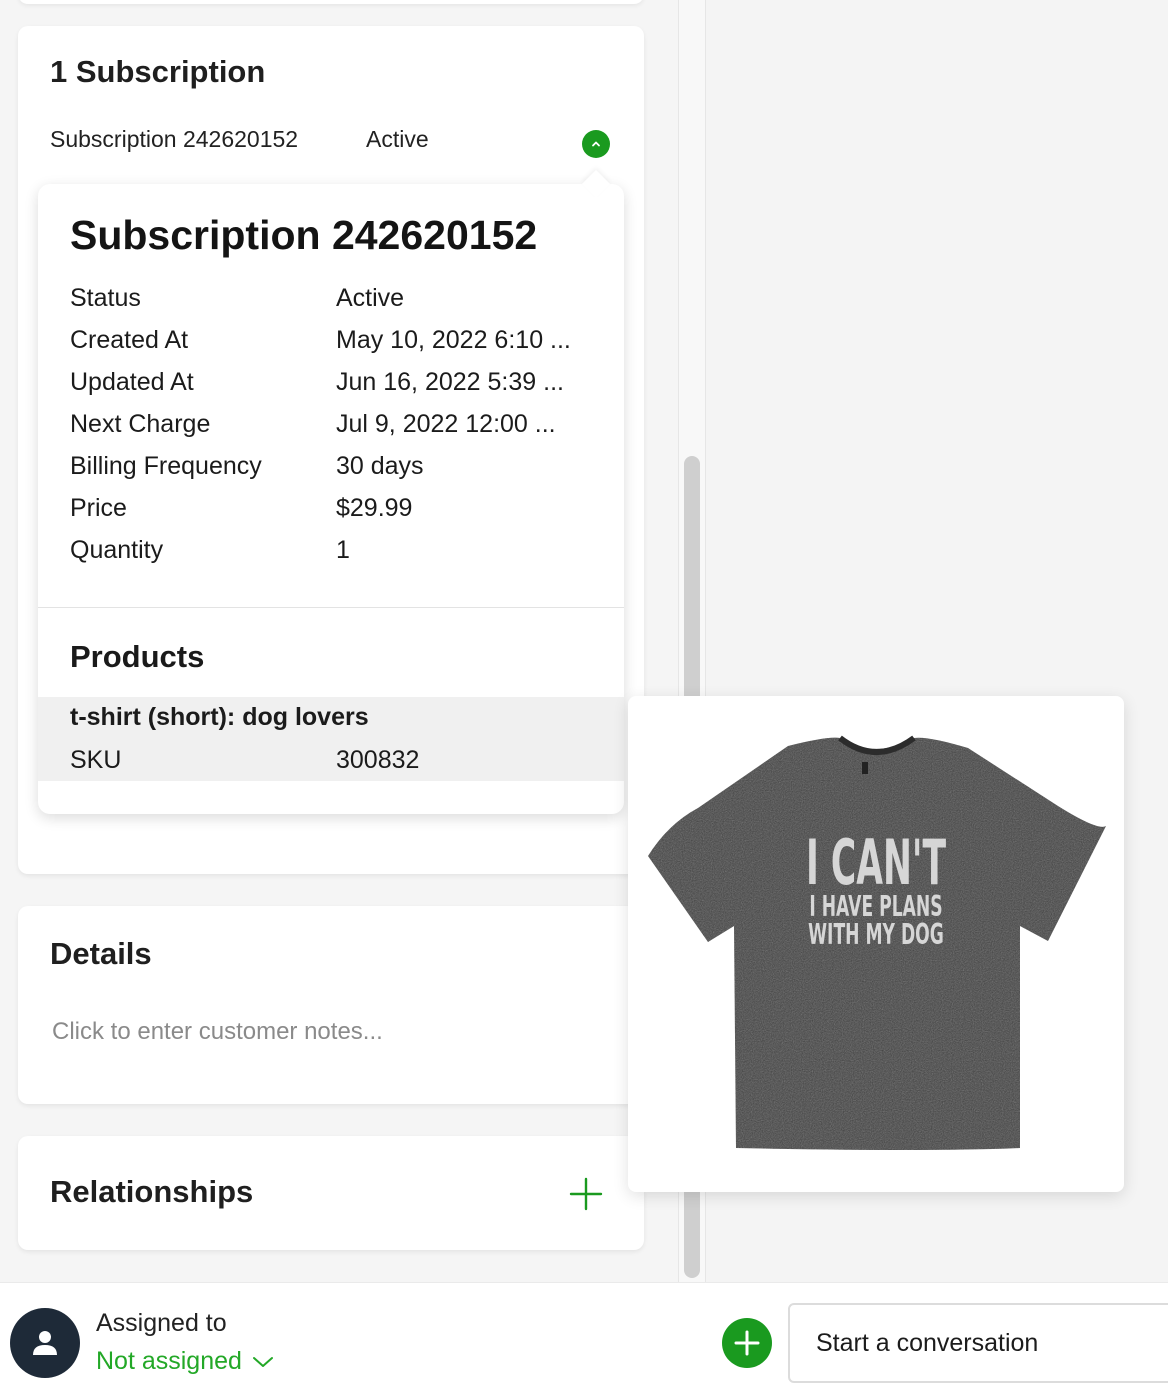 The image size is (1168, 1394). I want to click on details-title: Details, so click(101, 953).